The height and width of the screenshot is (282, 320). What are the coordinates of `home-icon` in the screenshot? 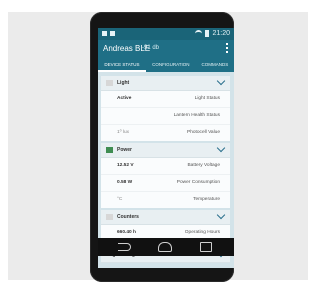 It's located at (165, 247).